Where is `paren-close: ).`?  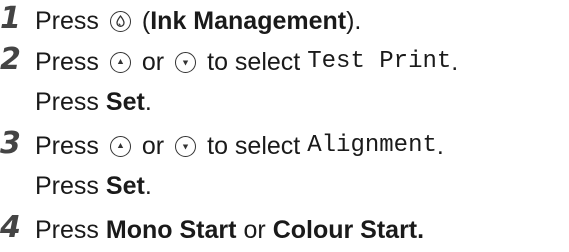 paren-close: ). is located at coordinates (354, 21).